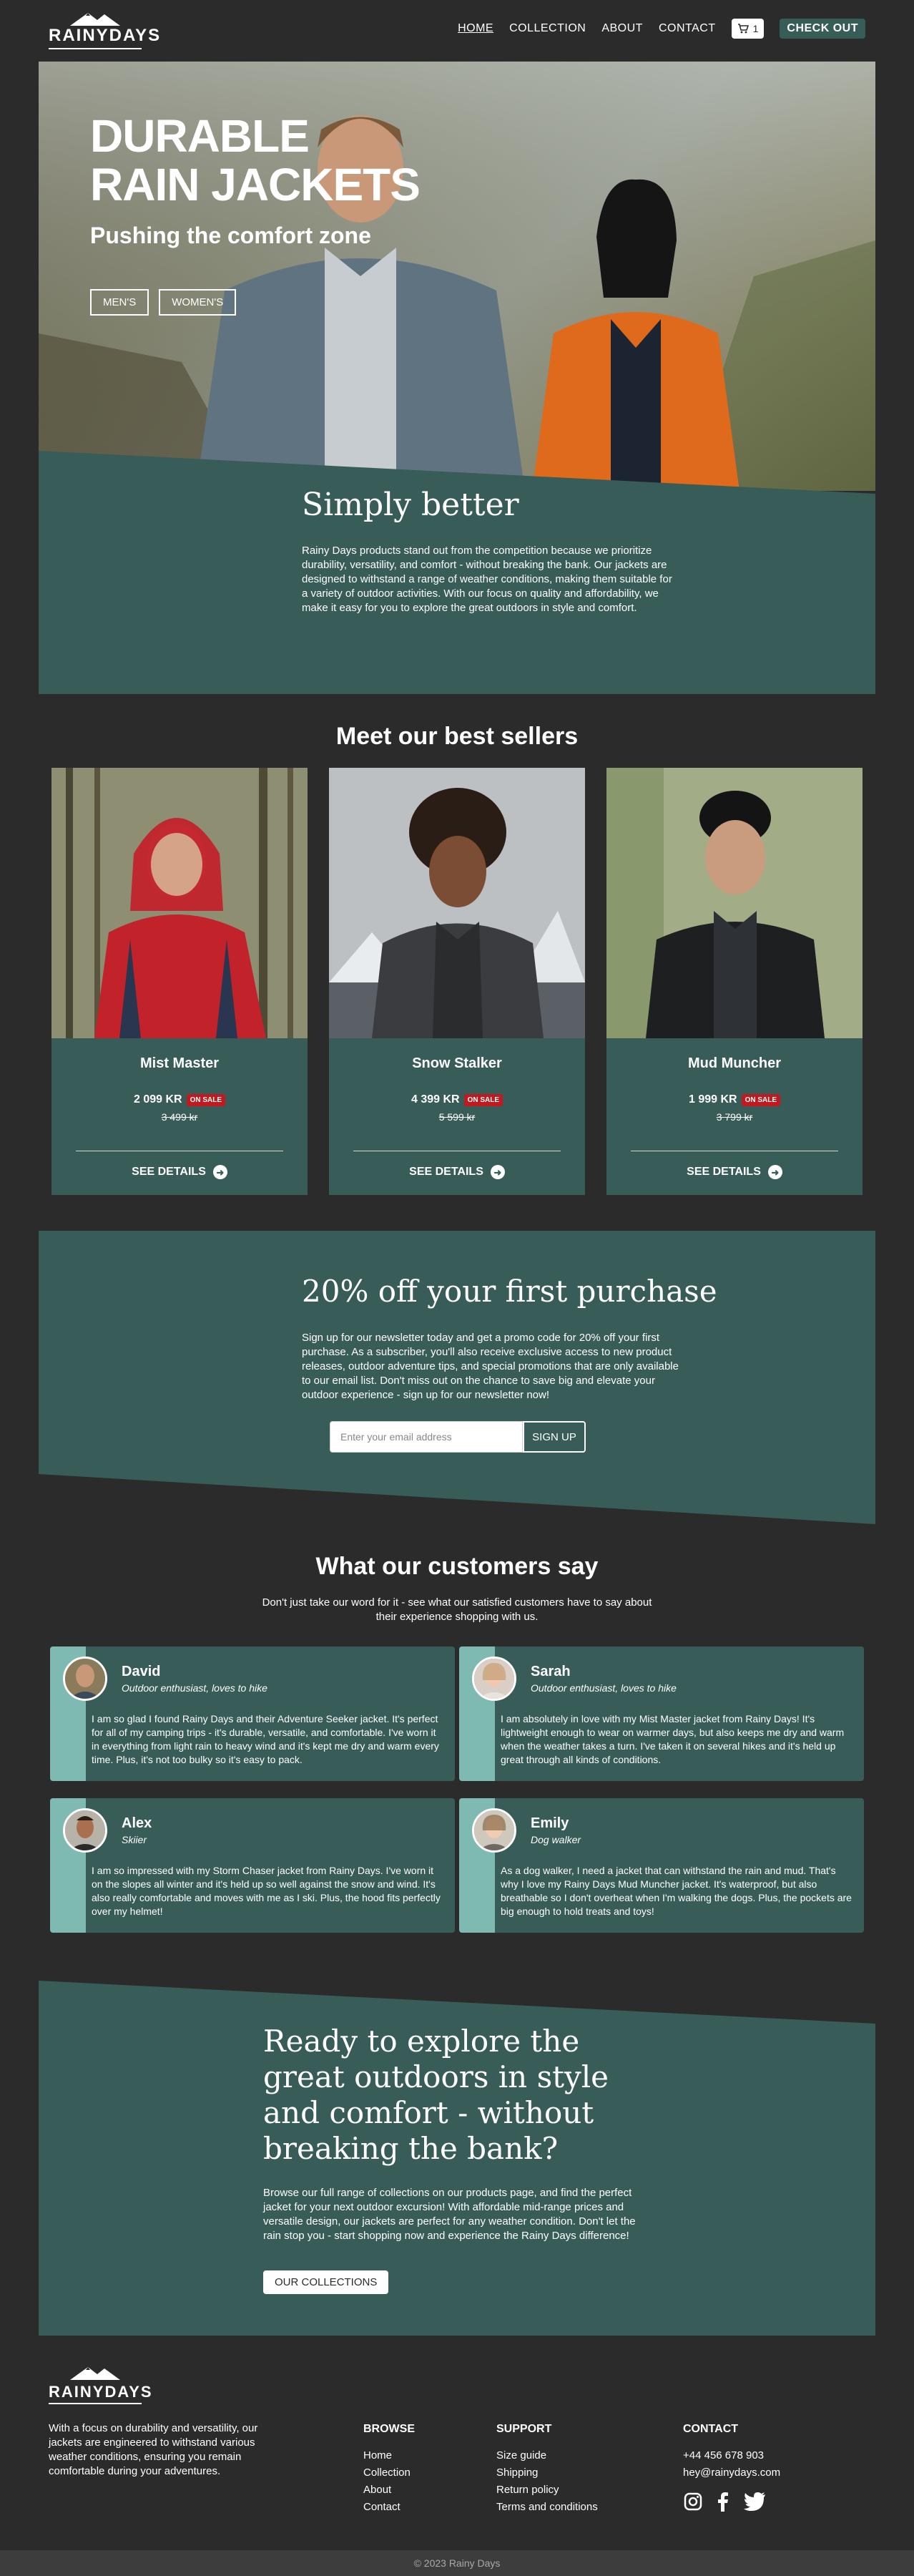 The width and height of the screenshot is (914, 2576). What do you see at coordinates (693, 2502) in the screenshot?
I see `instagram-icon` at bounding box center [693, 2502].